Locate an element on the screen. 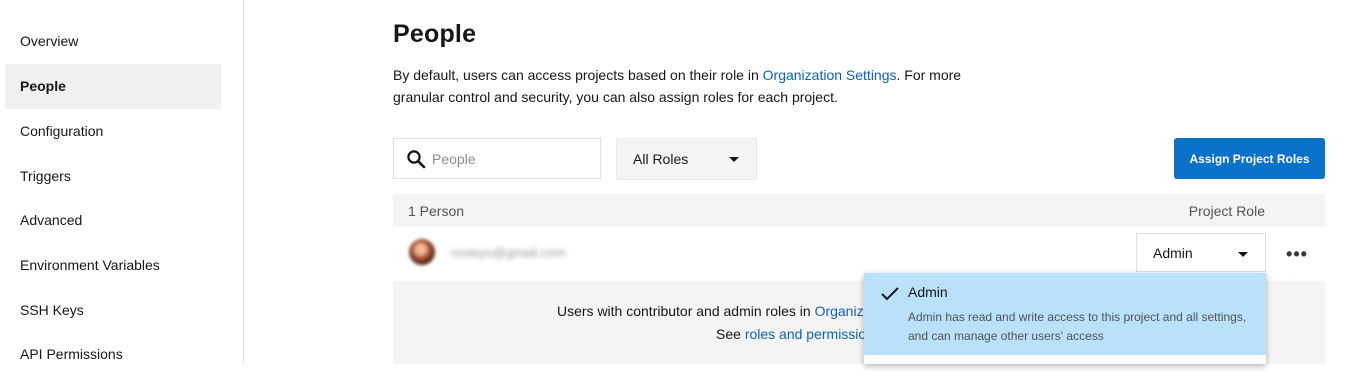 The width and height of the screenshot is (1354, 377). table-header: 1 Person Project Role is located at coordinates (859, 210).